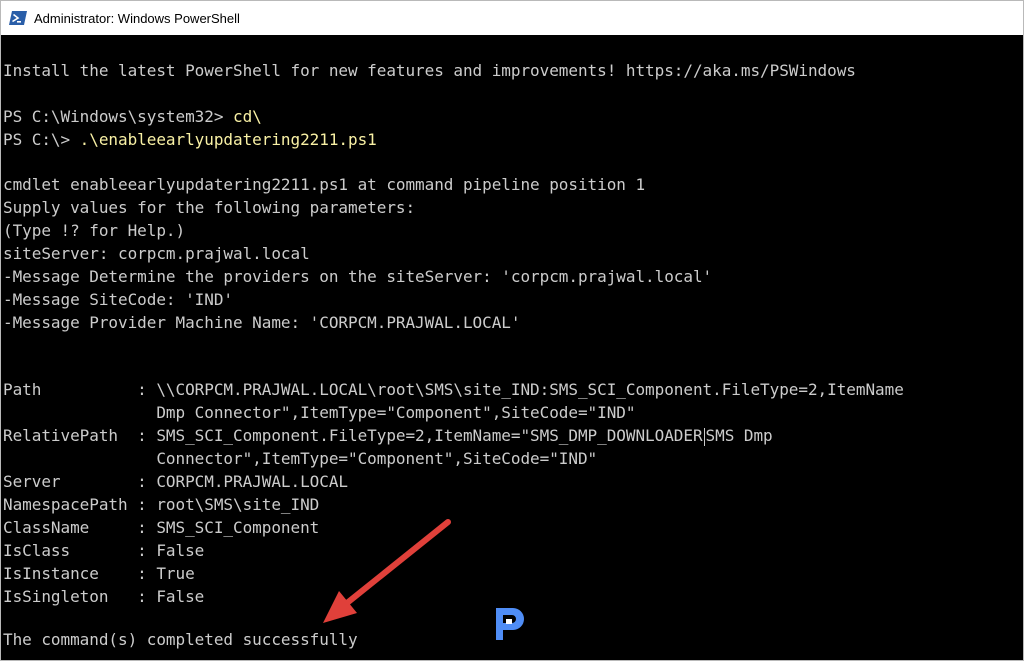 The height and width of the screenshot is (661, 1024). What do you see at coordinates (387, 571) in the screenshot?
I see `annotation-arrow-icon` at bounding box center [387, 571].